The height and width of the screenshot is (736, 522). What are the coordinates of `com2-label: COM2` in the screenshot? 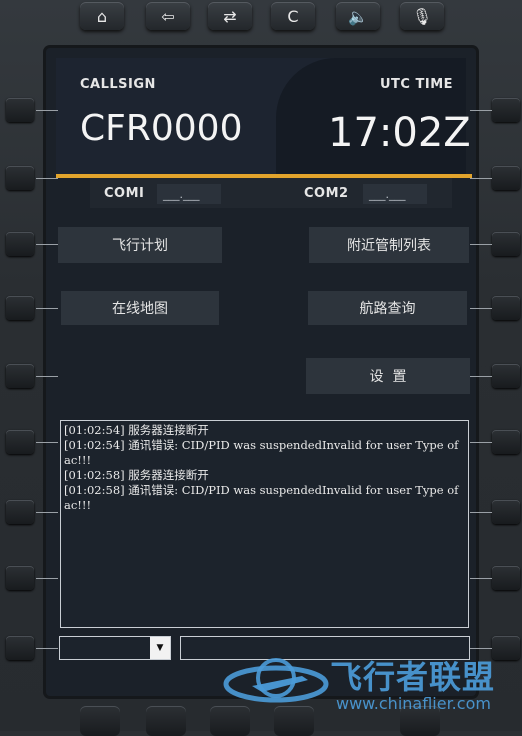 It's located at (326, 193).